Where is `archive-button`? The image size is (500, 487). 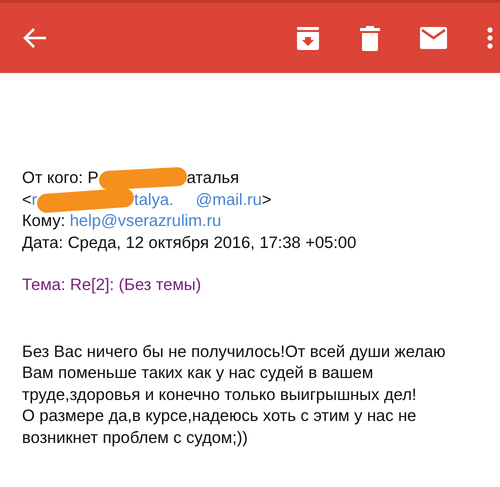
archive-button is located at coordinates (308, 38).